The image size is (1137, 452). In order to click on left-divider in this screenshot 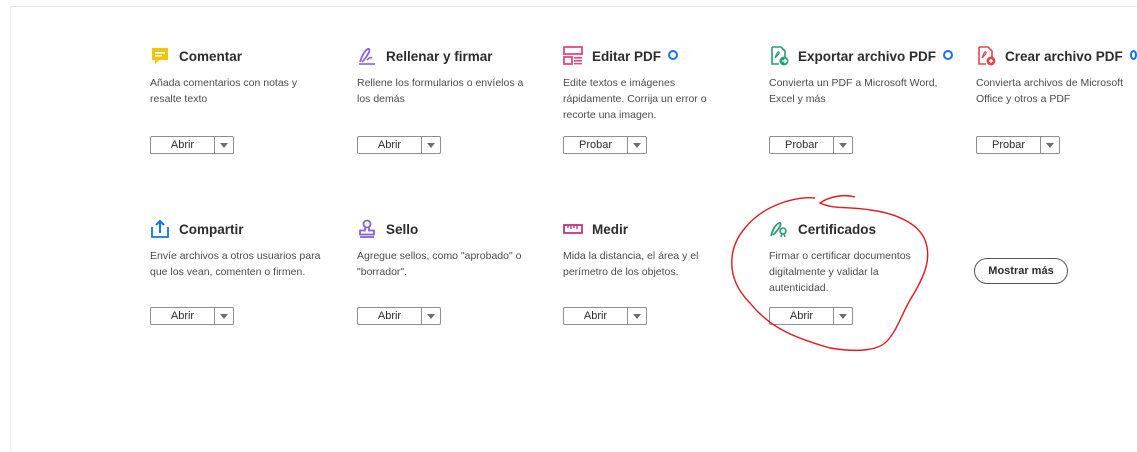, I will do `click(10, 229)`.